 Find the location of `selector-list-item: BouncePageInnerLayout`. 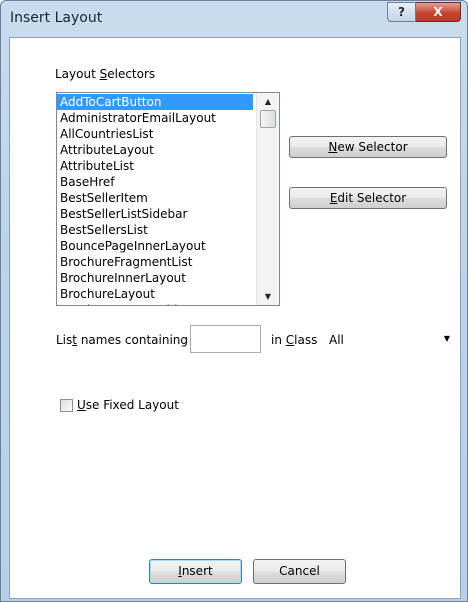

selector-list-item: BouncePageInnerLayout is located at coordinates (155, 246).